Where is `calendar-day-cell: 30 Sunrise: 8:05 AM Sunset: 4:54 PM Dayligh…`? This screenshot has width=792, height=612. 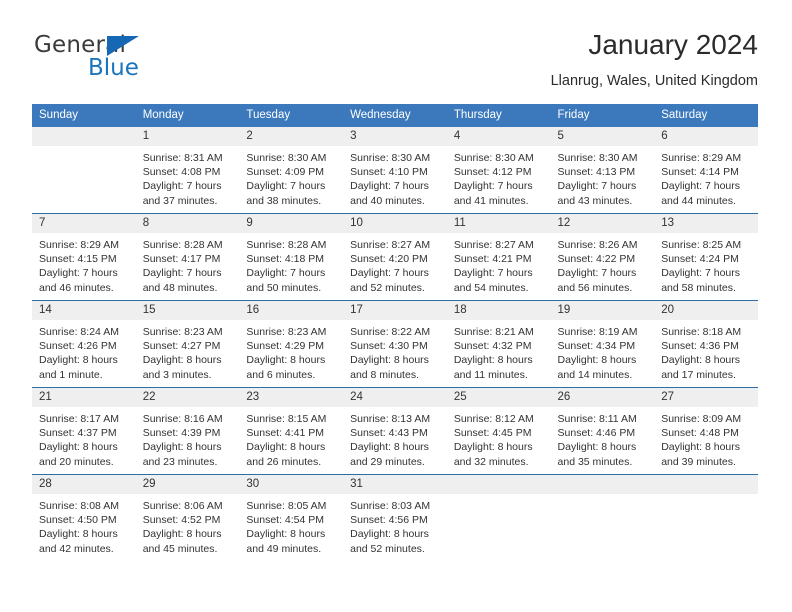 calendar-day-cell: 30 Sunrise: 8:05 AM Sunset: 4:54 PM Dayligh… is located at coordinates (291, 514).